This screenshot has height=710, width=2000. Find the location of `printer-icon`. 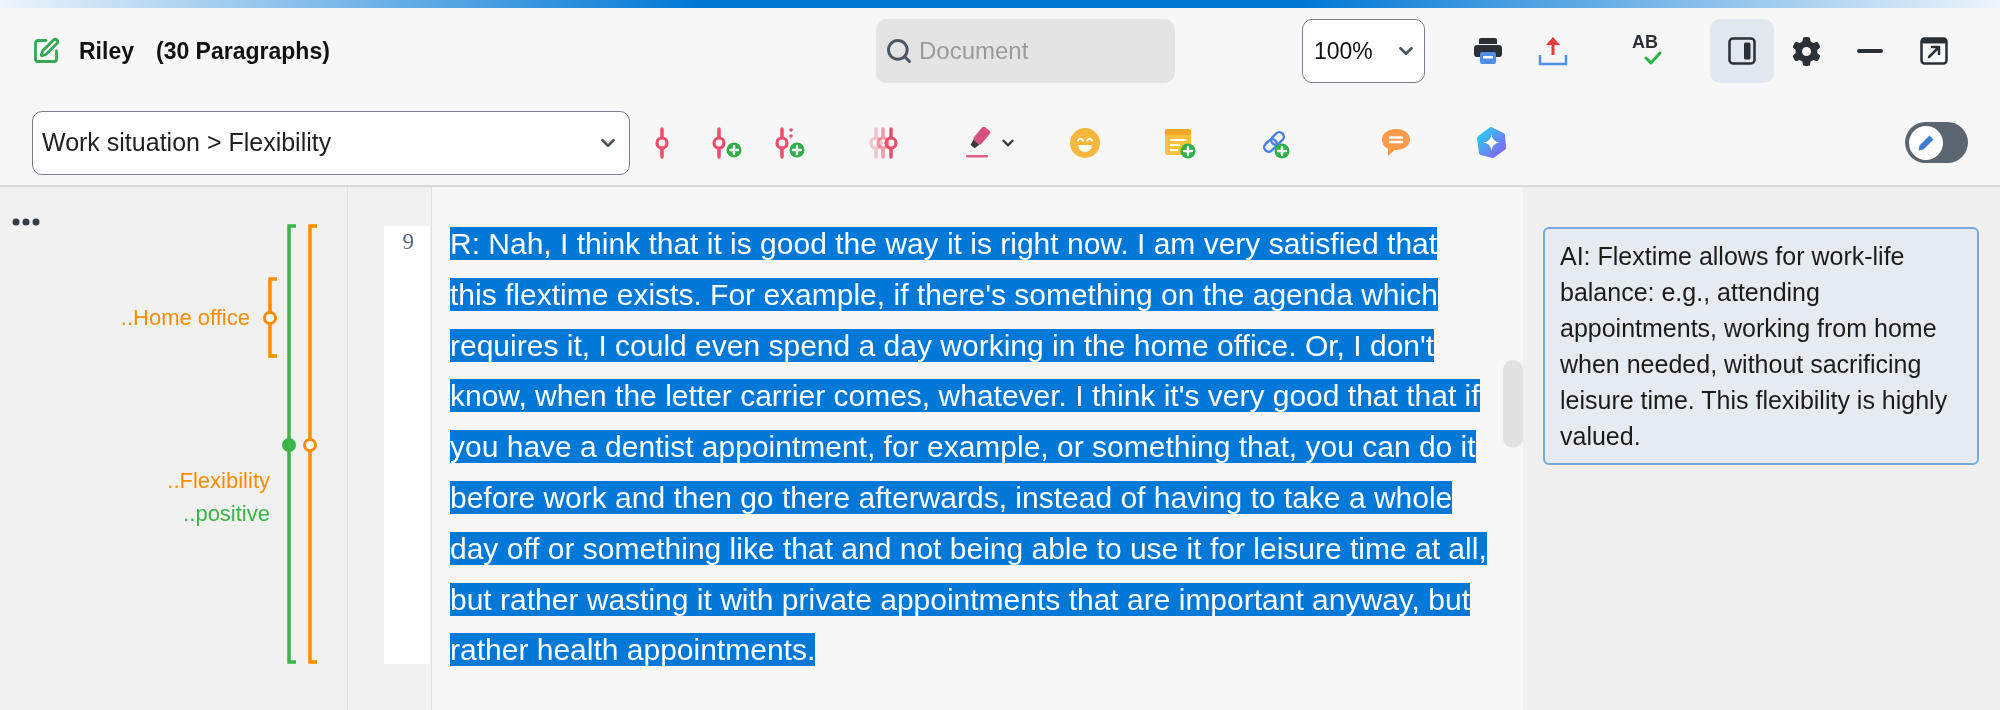

printer-icon is located at coordinates (1488, 51).